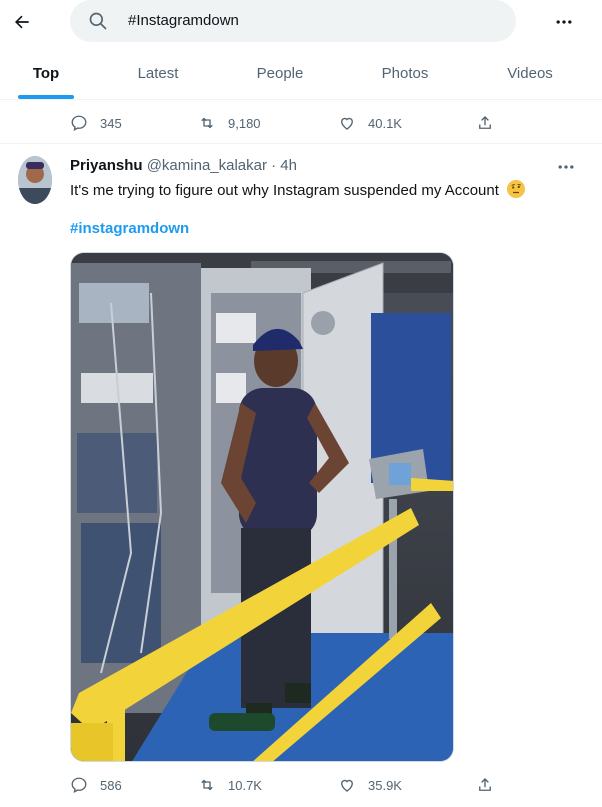 Image resolution: width=602 pixels, height=807 pixels. Describe the element at coordinates (245, 785) in the screenshot. I see `retweet-count: 10.7K` at that location.